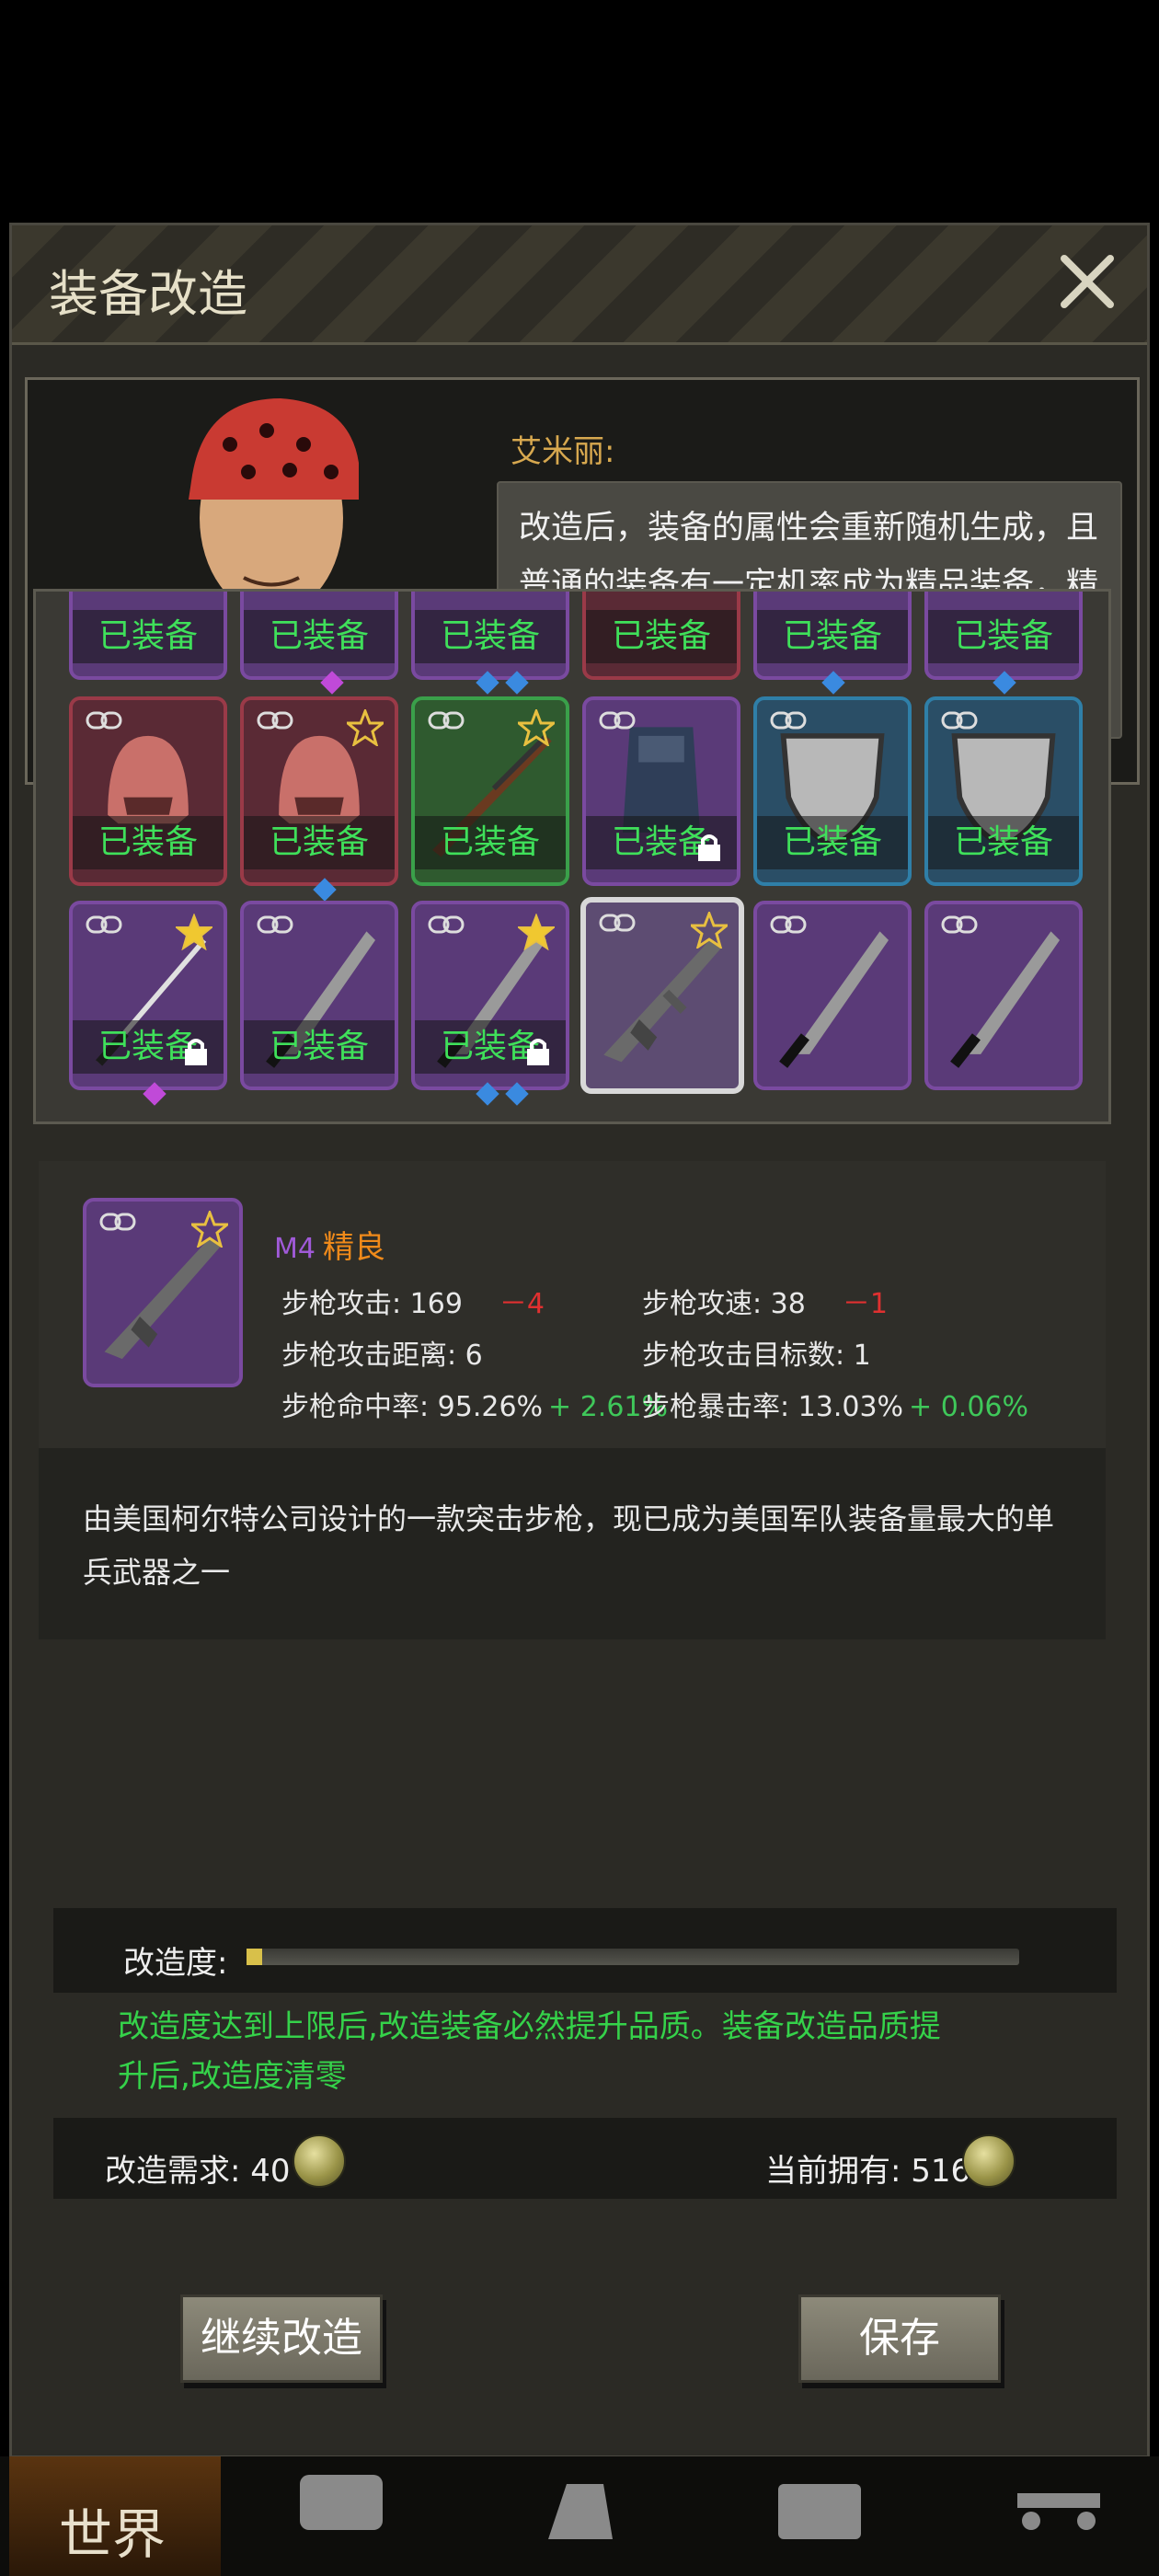  Describe the element at coordinates (569, 1545) in the screenshot. I see `item-description: 由美国柯尔特公司设计的一款突击步枪，现已成为美国军队装备量最大的单兵武器之一` at that location.